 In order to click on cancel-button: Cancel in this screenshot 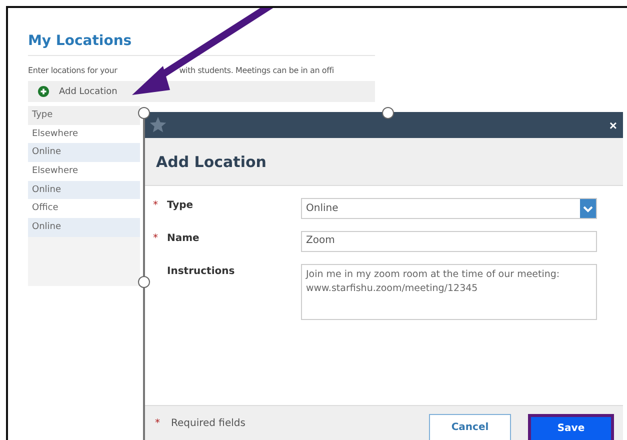, I will do `click(470, 427)`.